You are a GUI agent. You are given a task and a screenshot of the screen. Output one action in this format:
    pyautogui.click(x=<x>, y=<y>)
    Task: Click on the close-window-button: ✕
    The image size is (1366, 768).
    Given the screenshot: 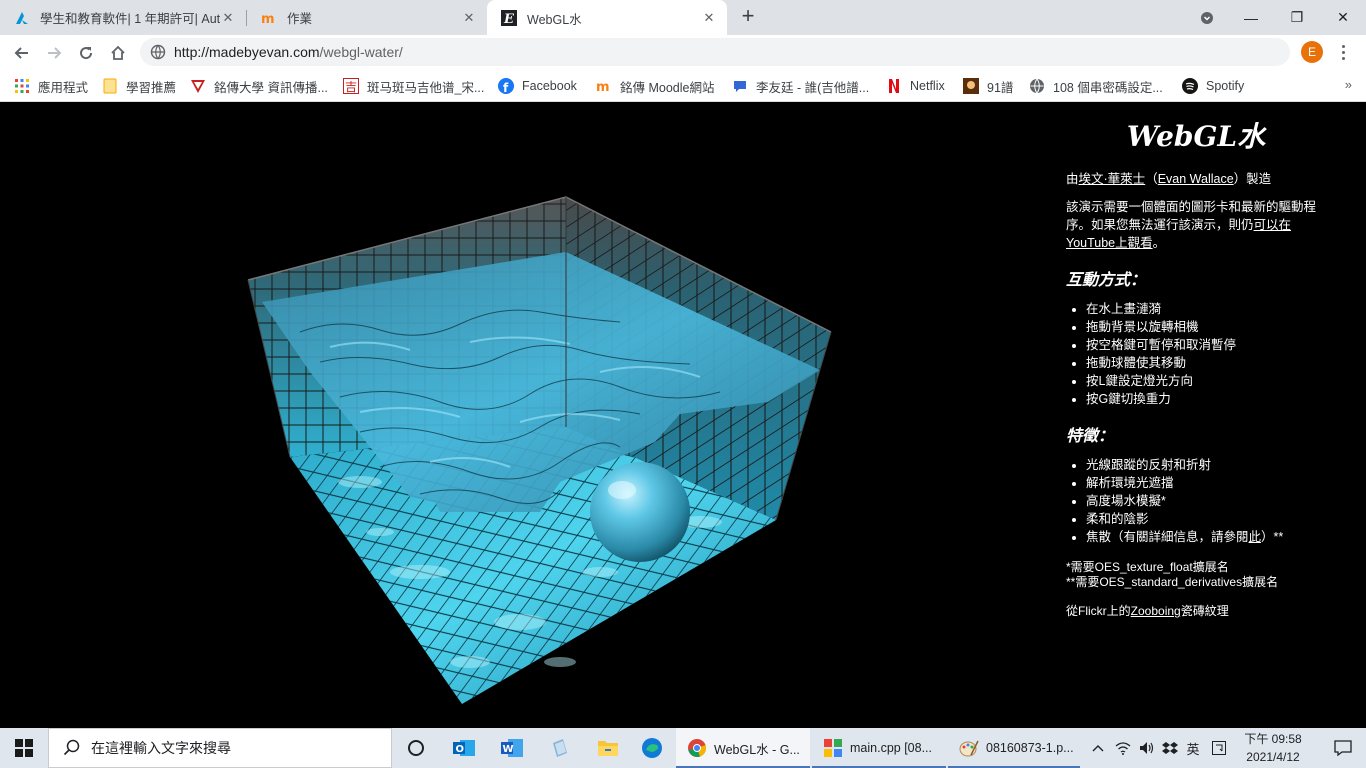 What is the action you would take?
    pyautogui.click(x=1343, y=17)
    